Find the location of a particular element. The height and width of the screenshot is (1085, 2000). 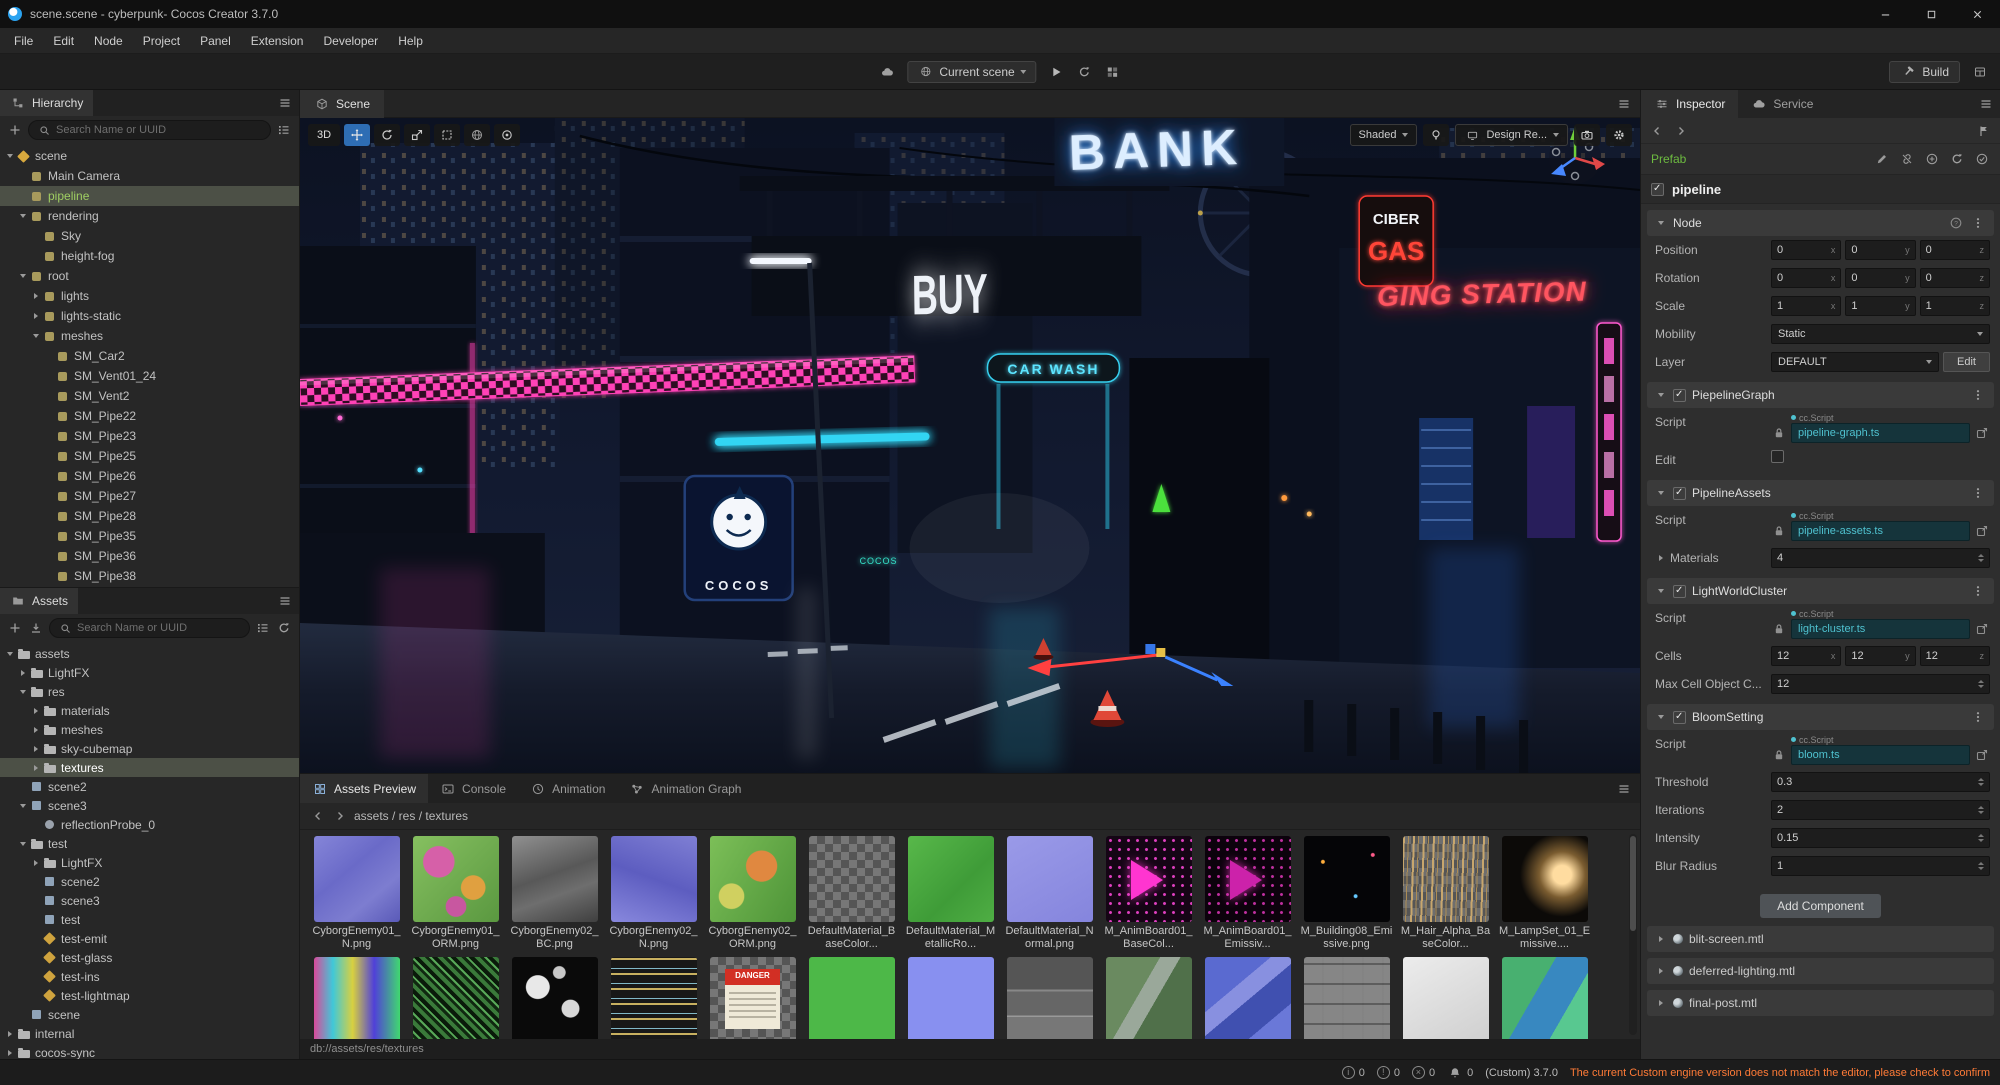

tab-console: Console is located at coordinates (473, 789).